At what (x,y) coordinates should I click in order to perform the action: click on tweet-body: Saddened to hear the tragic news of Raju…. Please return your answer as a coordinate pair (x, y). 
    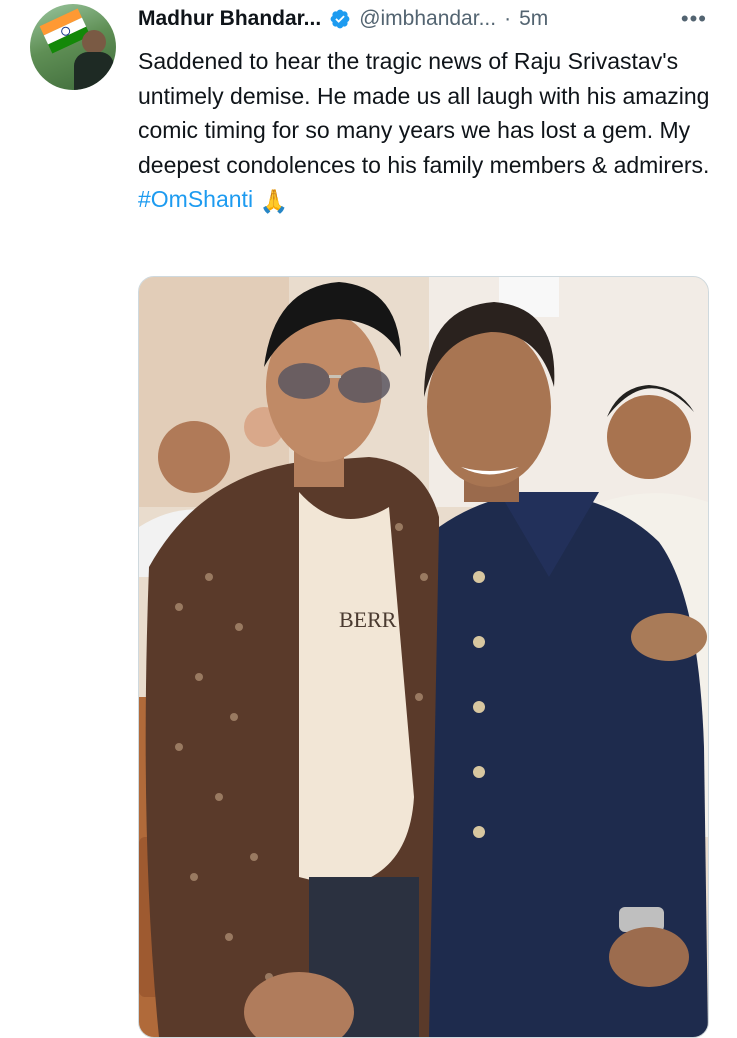
    Looking at the image, I should click on (424, 113).